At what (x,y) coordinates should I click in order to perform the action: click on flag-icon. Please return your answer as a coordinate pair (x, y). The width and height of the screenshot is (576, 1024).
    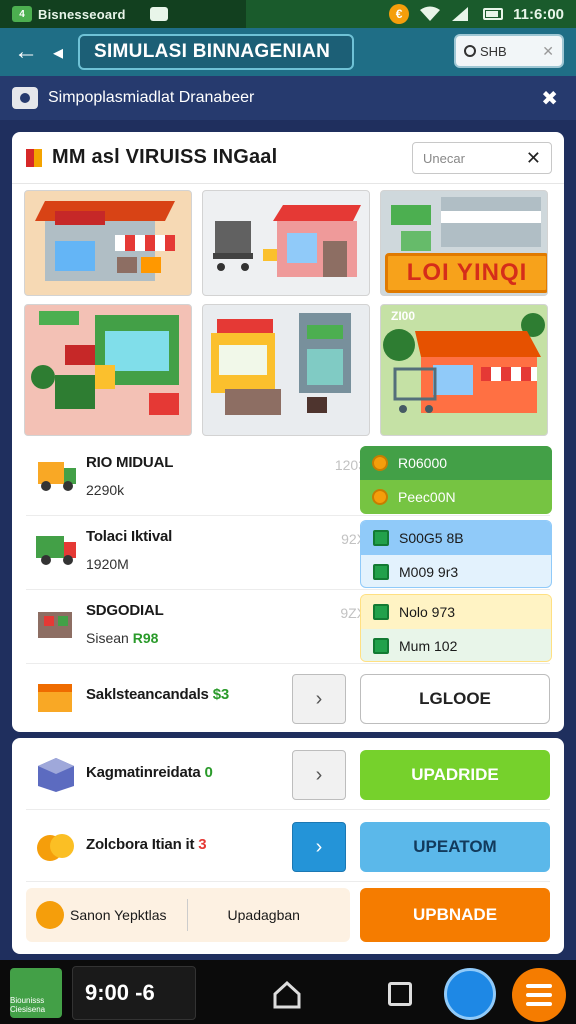
    Looking at the image, I should click on (34, 157).